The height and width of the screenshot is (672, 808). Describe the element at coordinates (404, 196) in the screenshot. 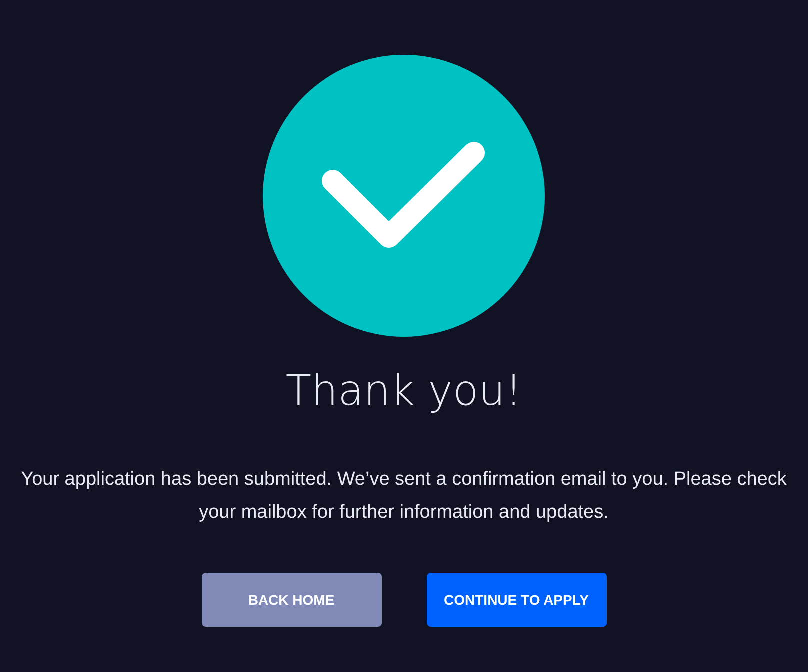

I see `check-circle-icon` at that location.